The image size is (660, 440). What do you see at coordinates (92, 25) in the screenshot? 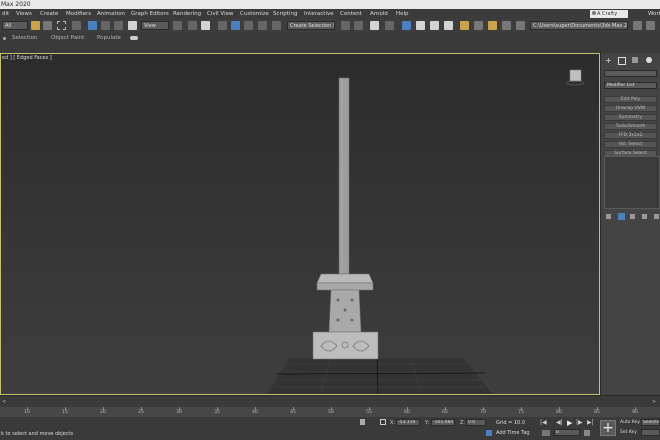
I see `move-icon` at bounding box center [92, 25].